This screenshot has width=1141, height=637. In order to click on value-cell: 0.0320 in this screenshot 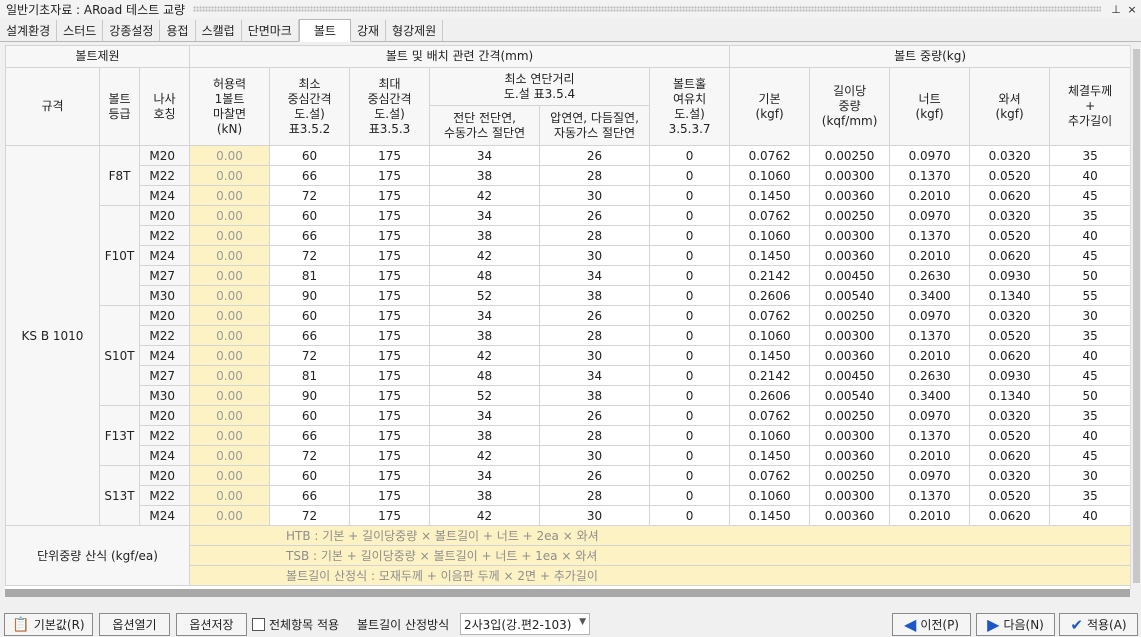, I will do `click(1010, 415)`.